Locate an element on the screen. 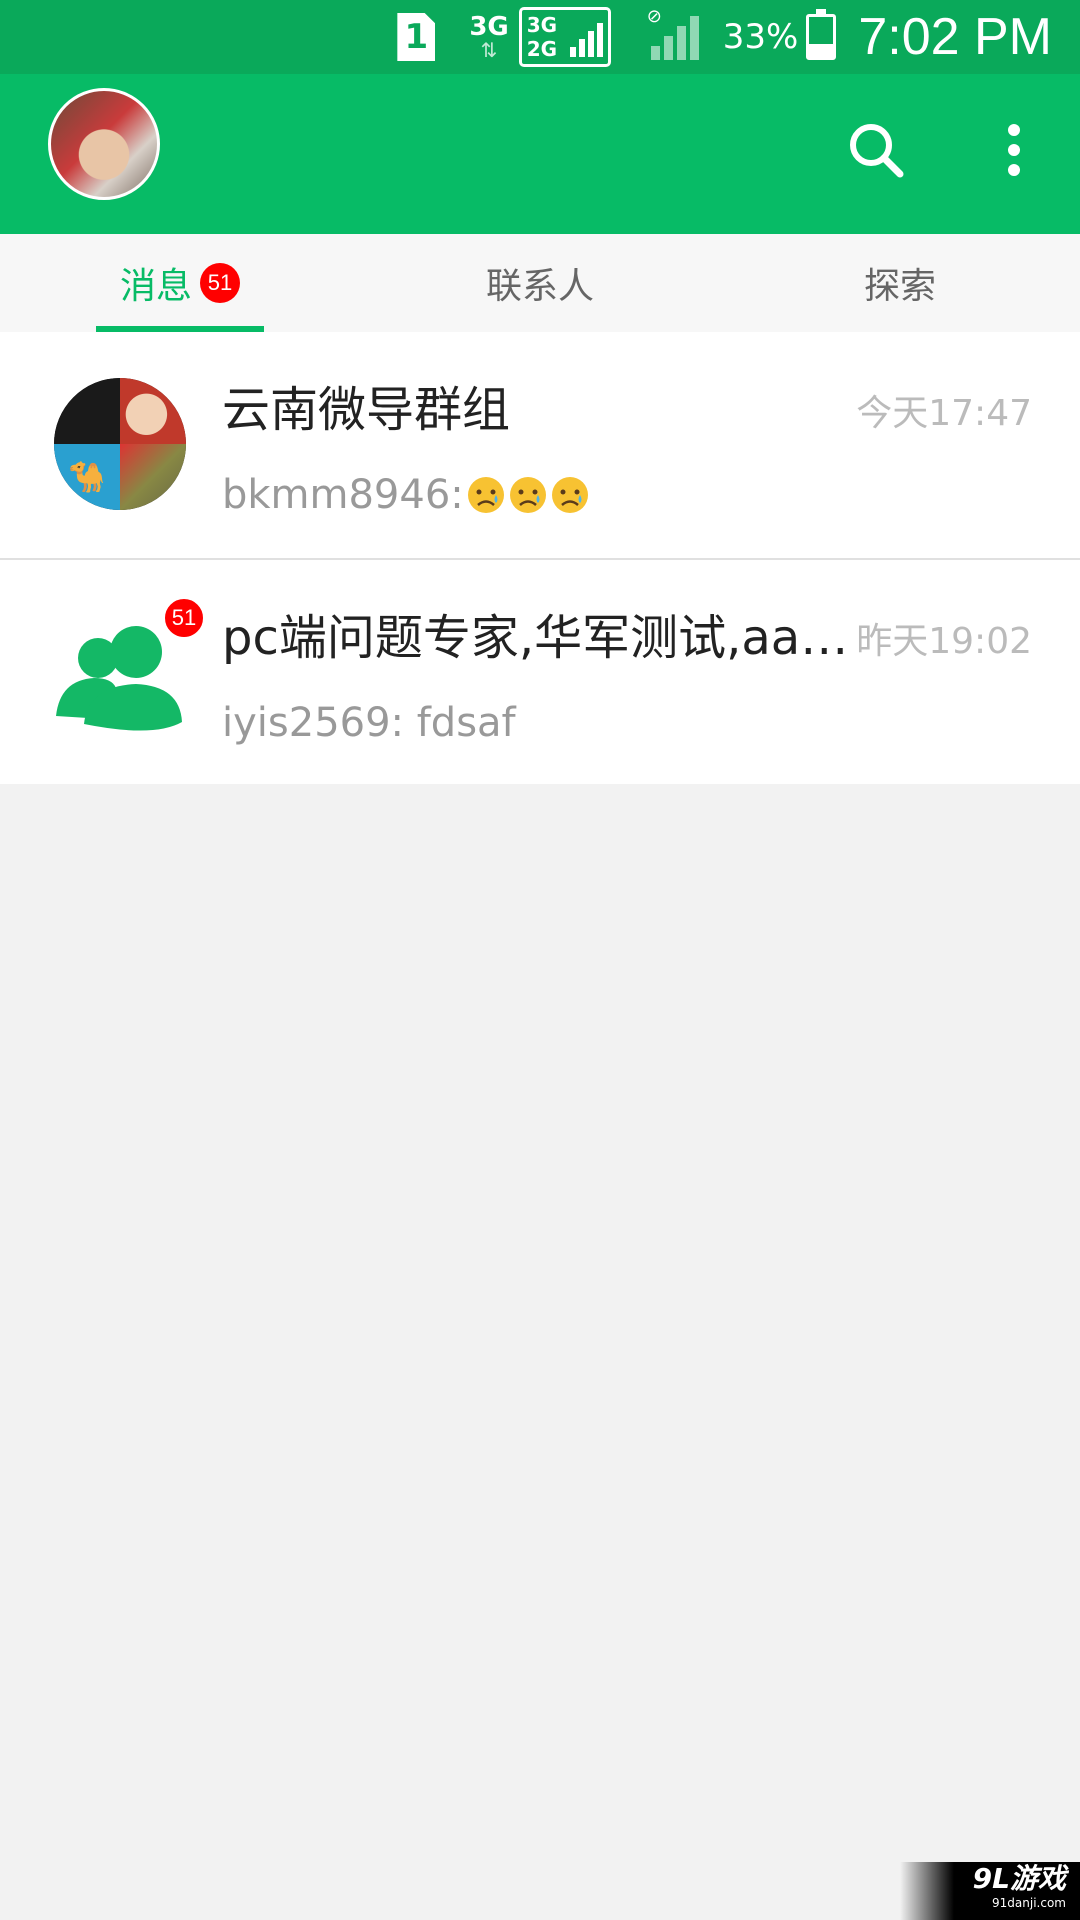 Image resolution: width=1080 pixels, height=1920 pixels. signal-strength-icon: ⊘ is located at coordinates (673, 33).